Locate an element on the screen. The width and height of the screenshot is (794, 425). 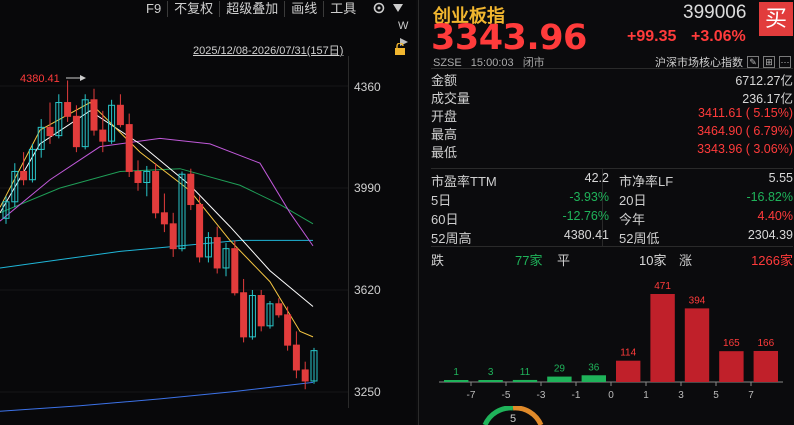
distribution-tick: -5 is located at coordinates (506, 395).